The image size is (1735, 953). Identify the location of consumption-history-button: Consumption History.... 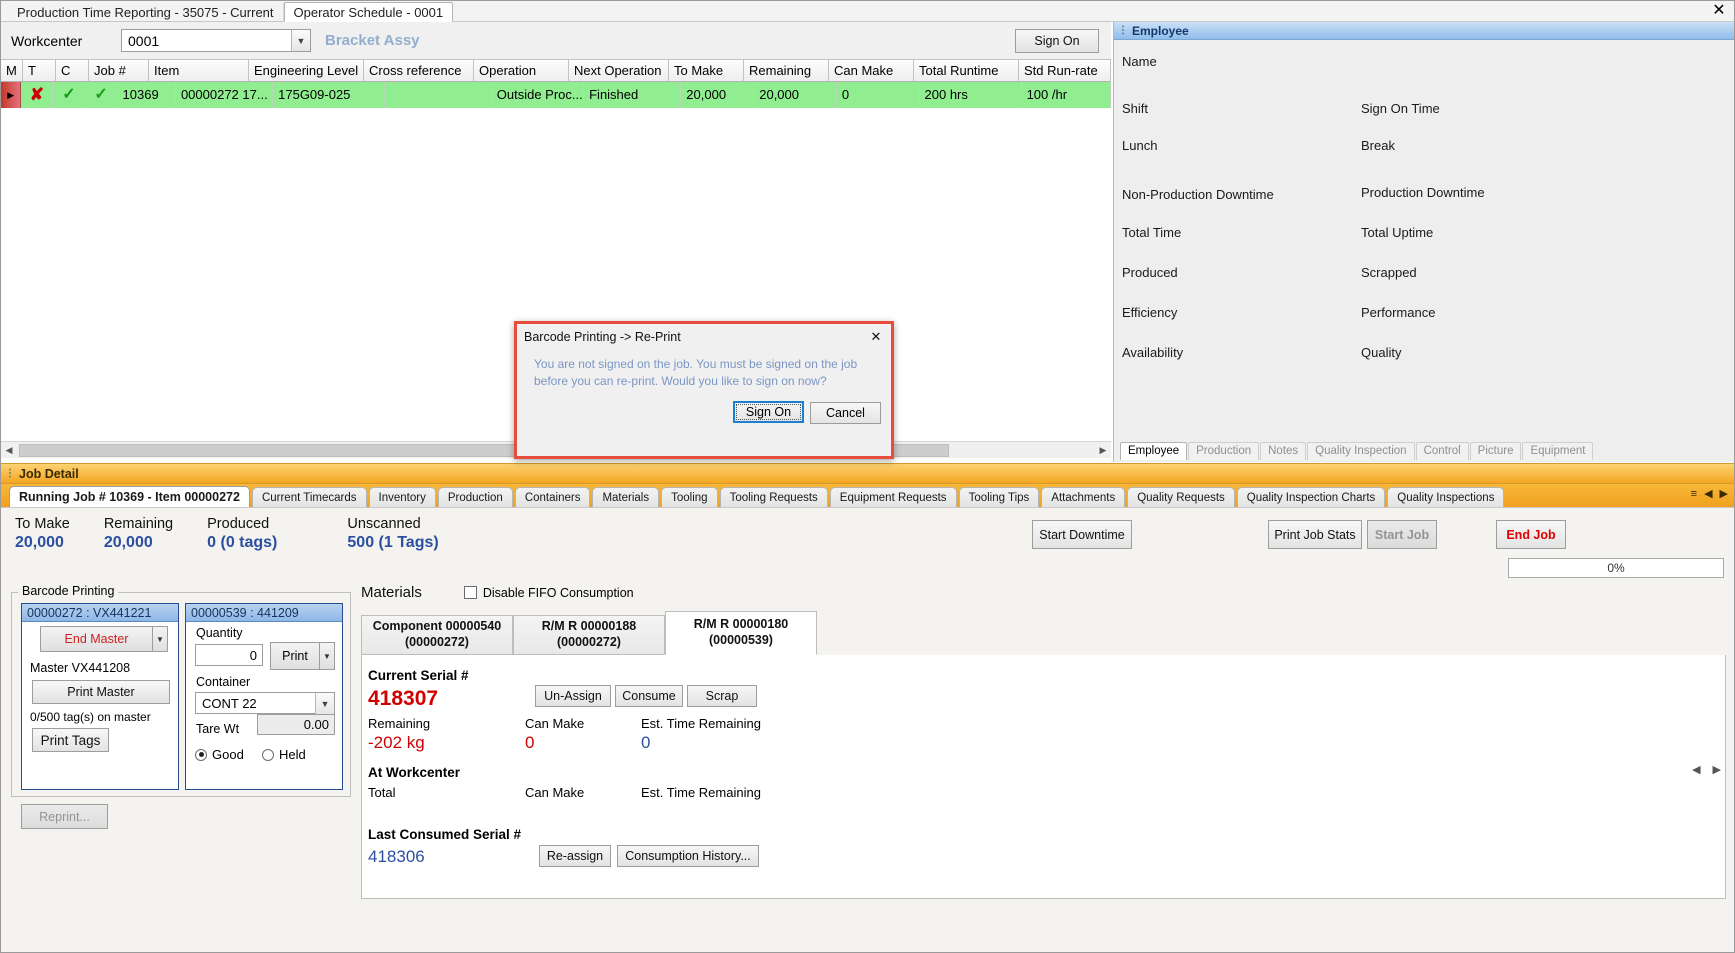
(688, 856).